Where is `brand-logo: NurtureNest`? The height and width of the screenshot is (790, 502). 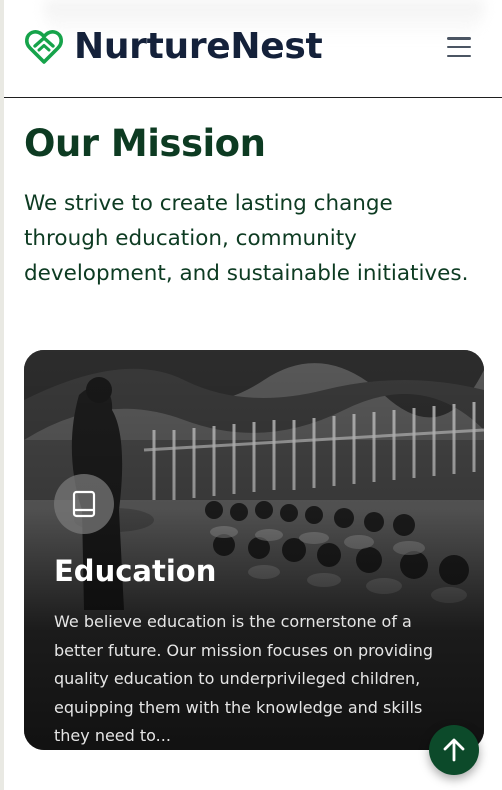
brand-logo: NurtureNest is located at coordinates (173, 46).